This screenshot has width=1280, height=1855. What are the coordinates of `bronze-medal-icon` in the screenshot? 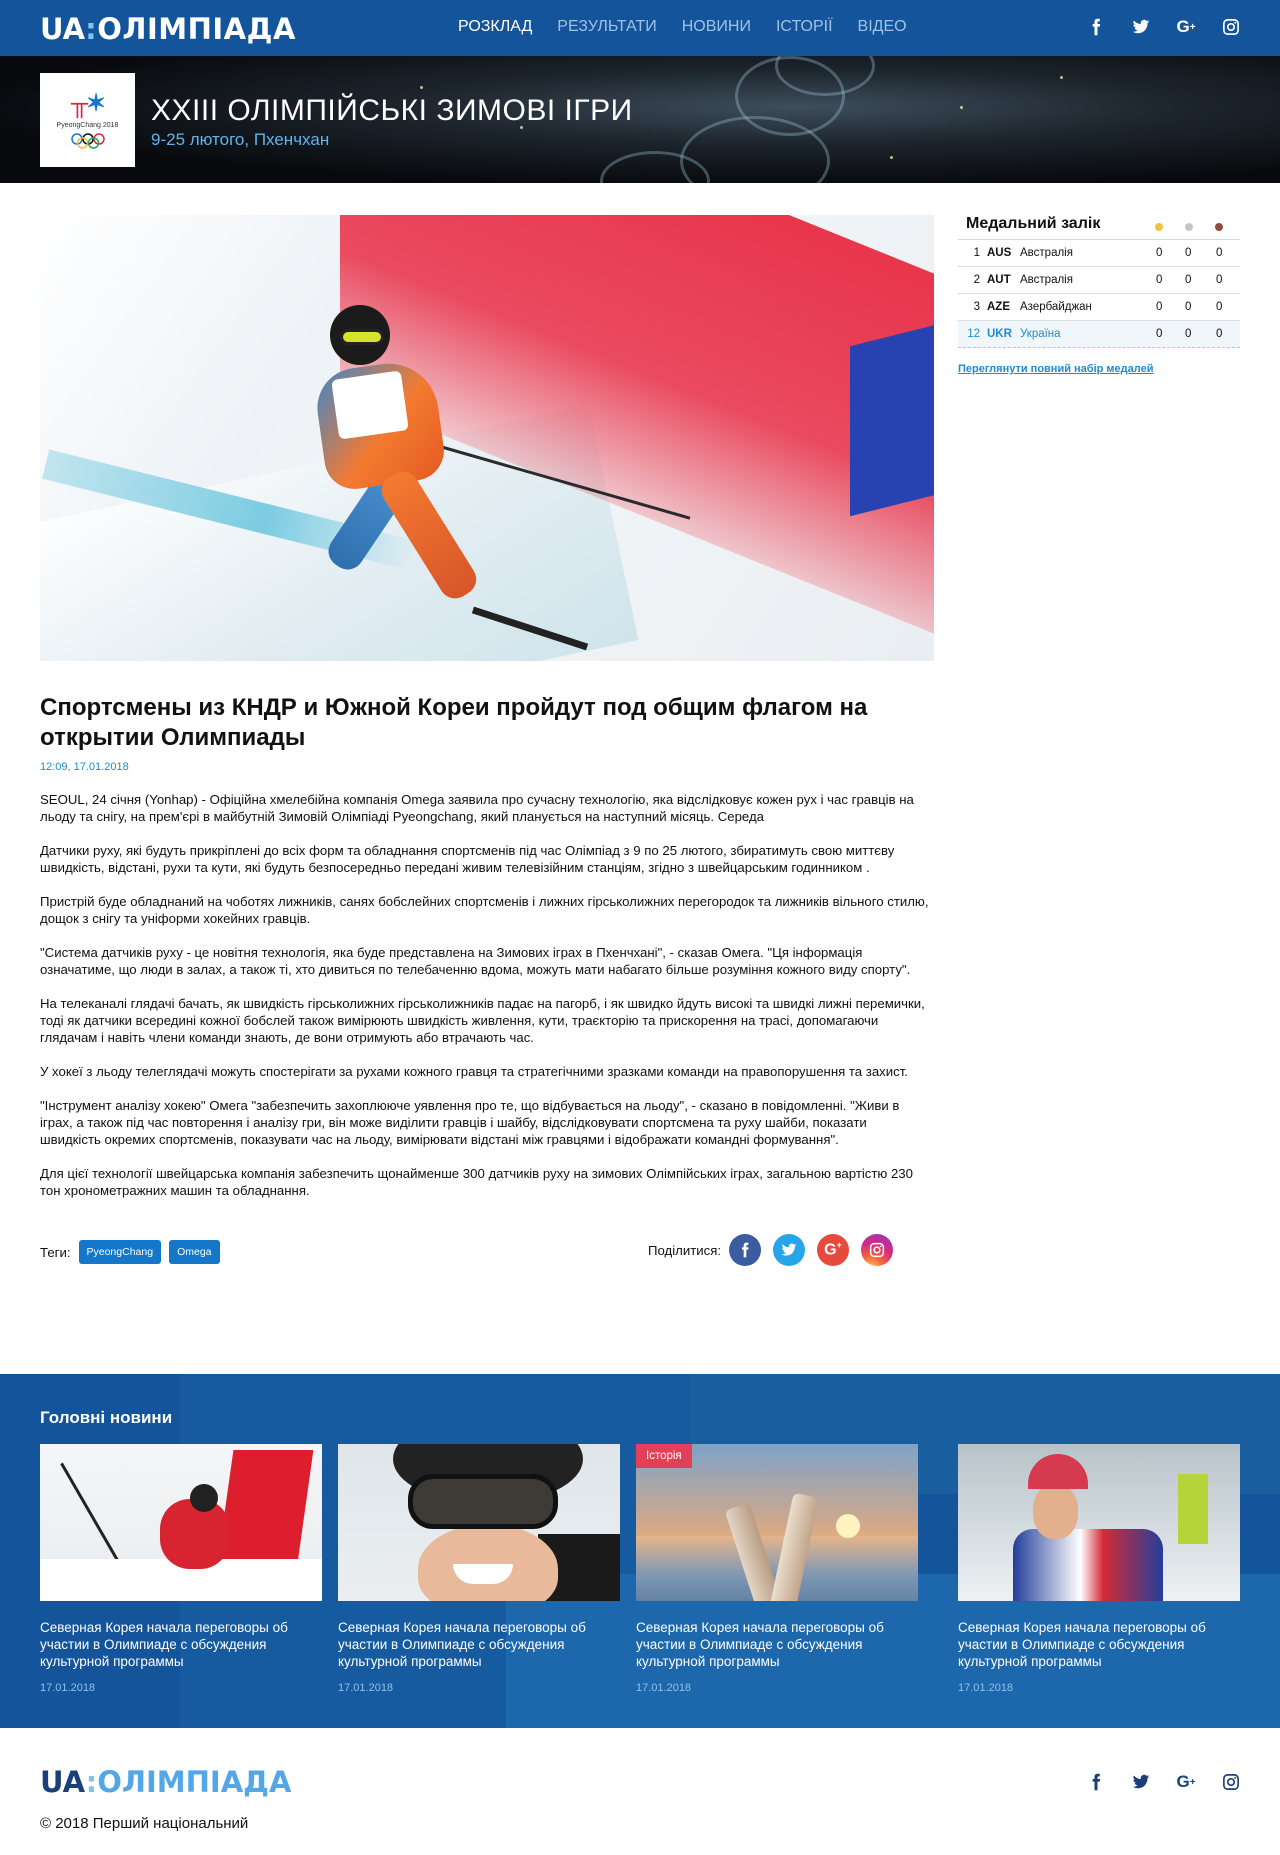 It's located at (1219, 227).